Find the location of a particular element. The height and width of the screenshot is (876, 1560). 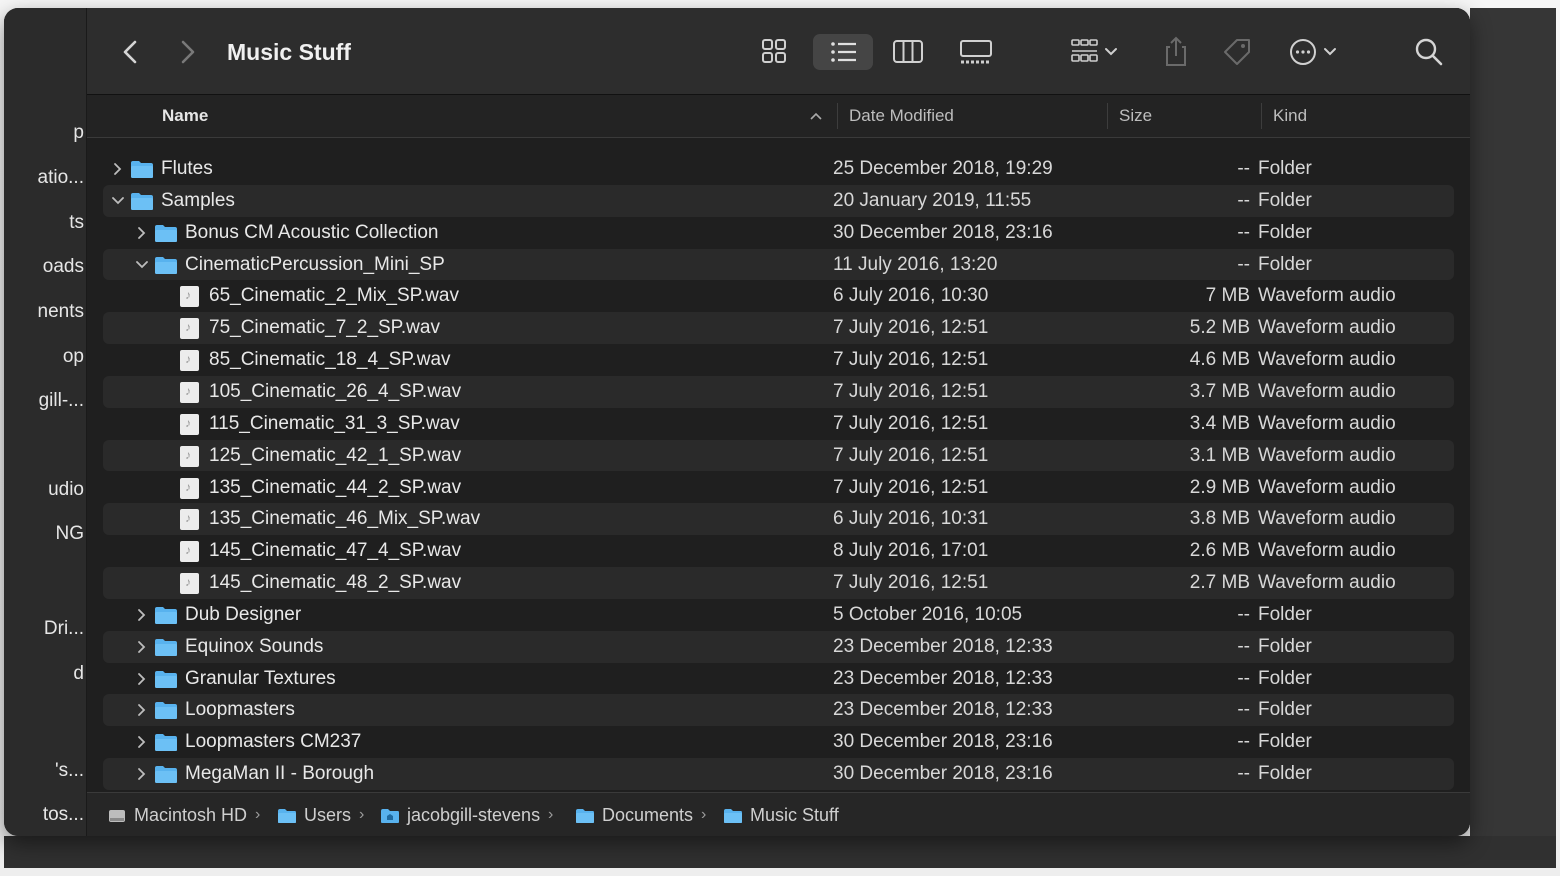

date-modified: 23 December 2018, 12:33 is located at coordinates (943, 710).